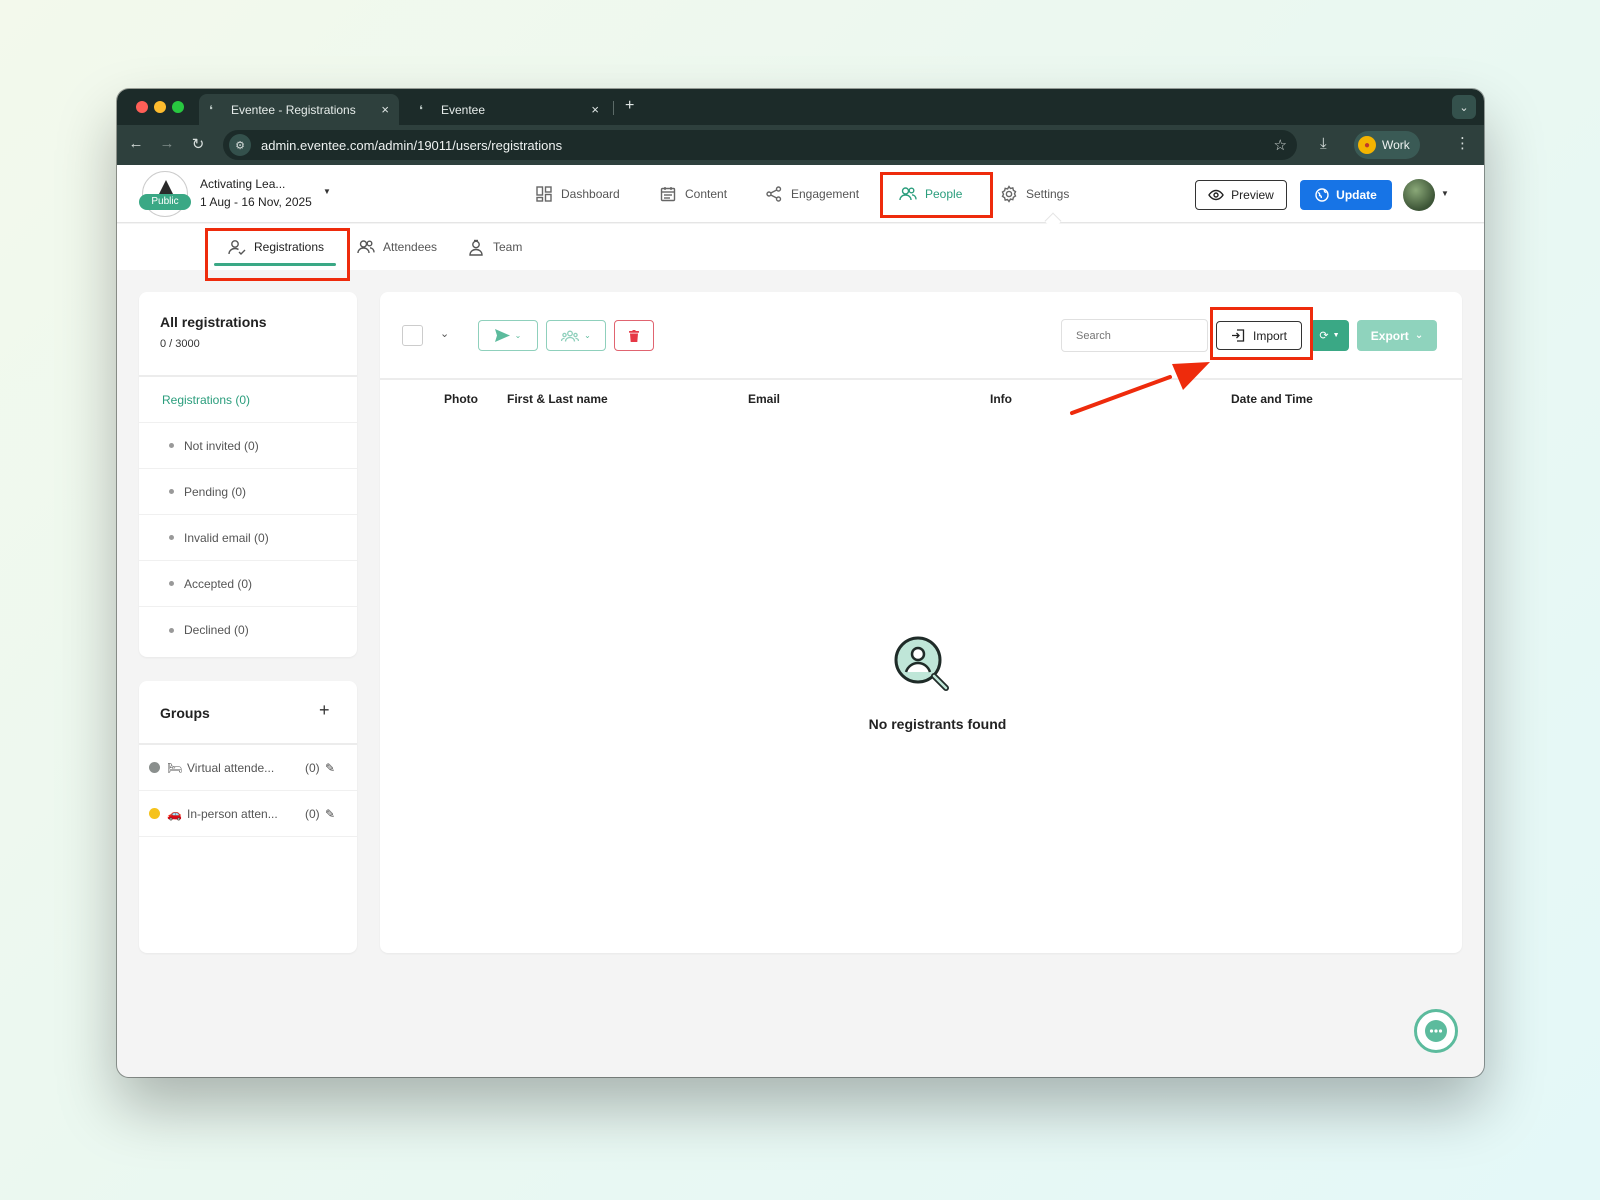 This screenshot has height=1200, width=1600. What do you see at coordinates (544, 194) in the screenshot?
I see `dashboard-grid-icon` at bounding box center [544, 194].